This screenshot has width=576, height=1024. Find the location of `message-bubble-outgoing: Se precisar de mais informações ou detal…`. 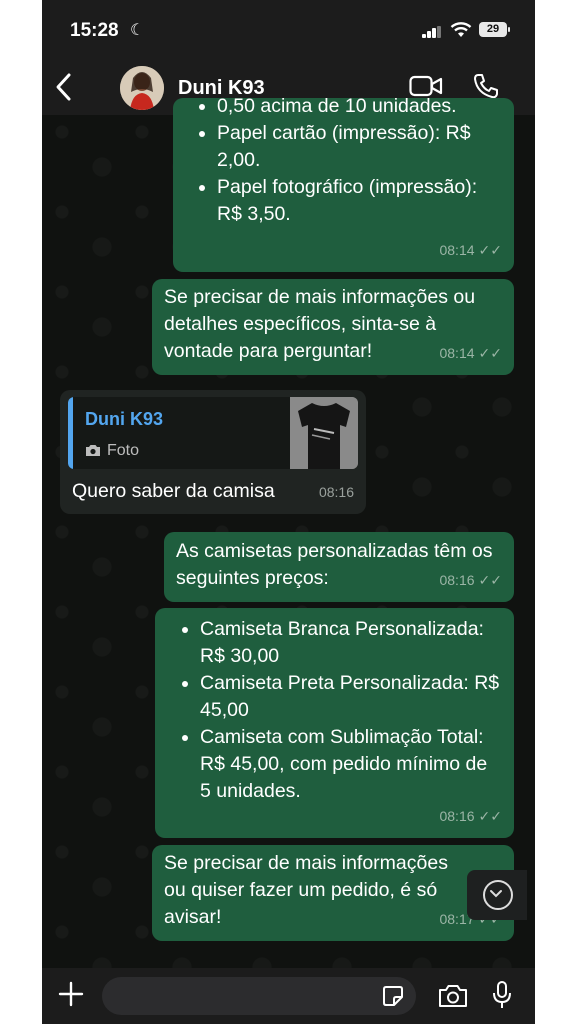

message-bubble-outgoing: Se precisar de mais informações ou detal… is located at coordinates (333, 327).